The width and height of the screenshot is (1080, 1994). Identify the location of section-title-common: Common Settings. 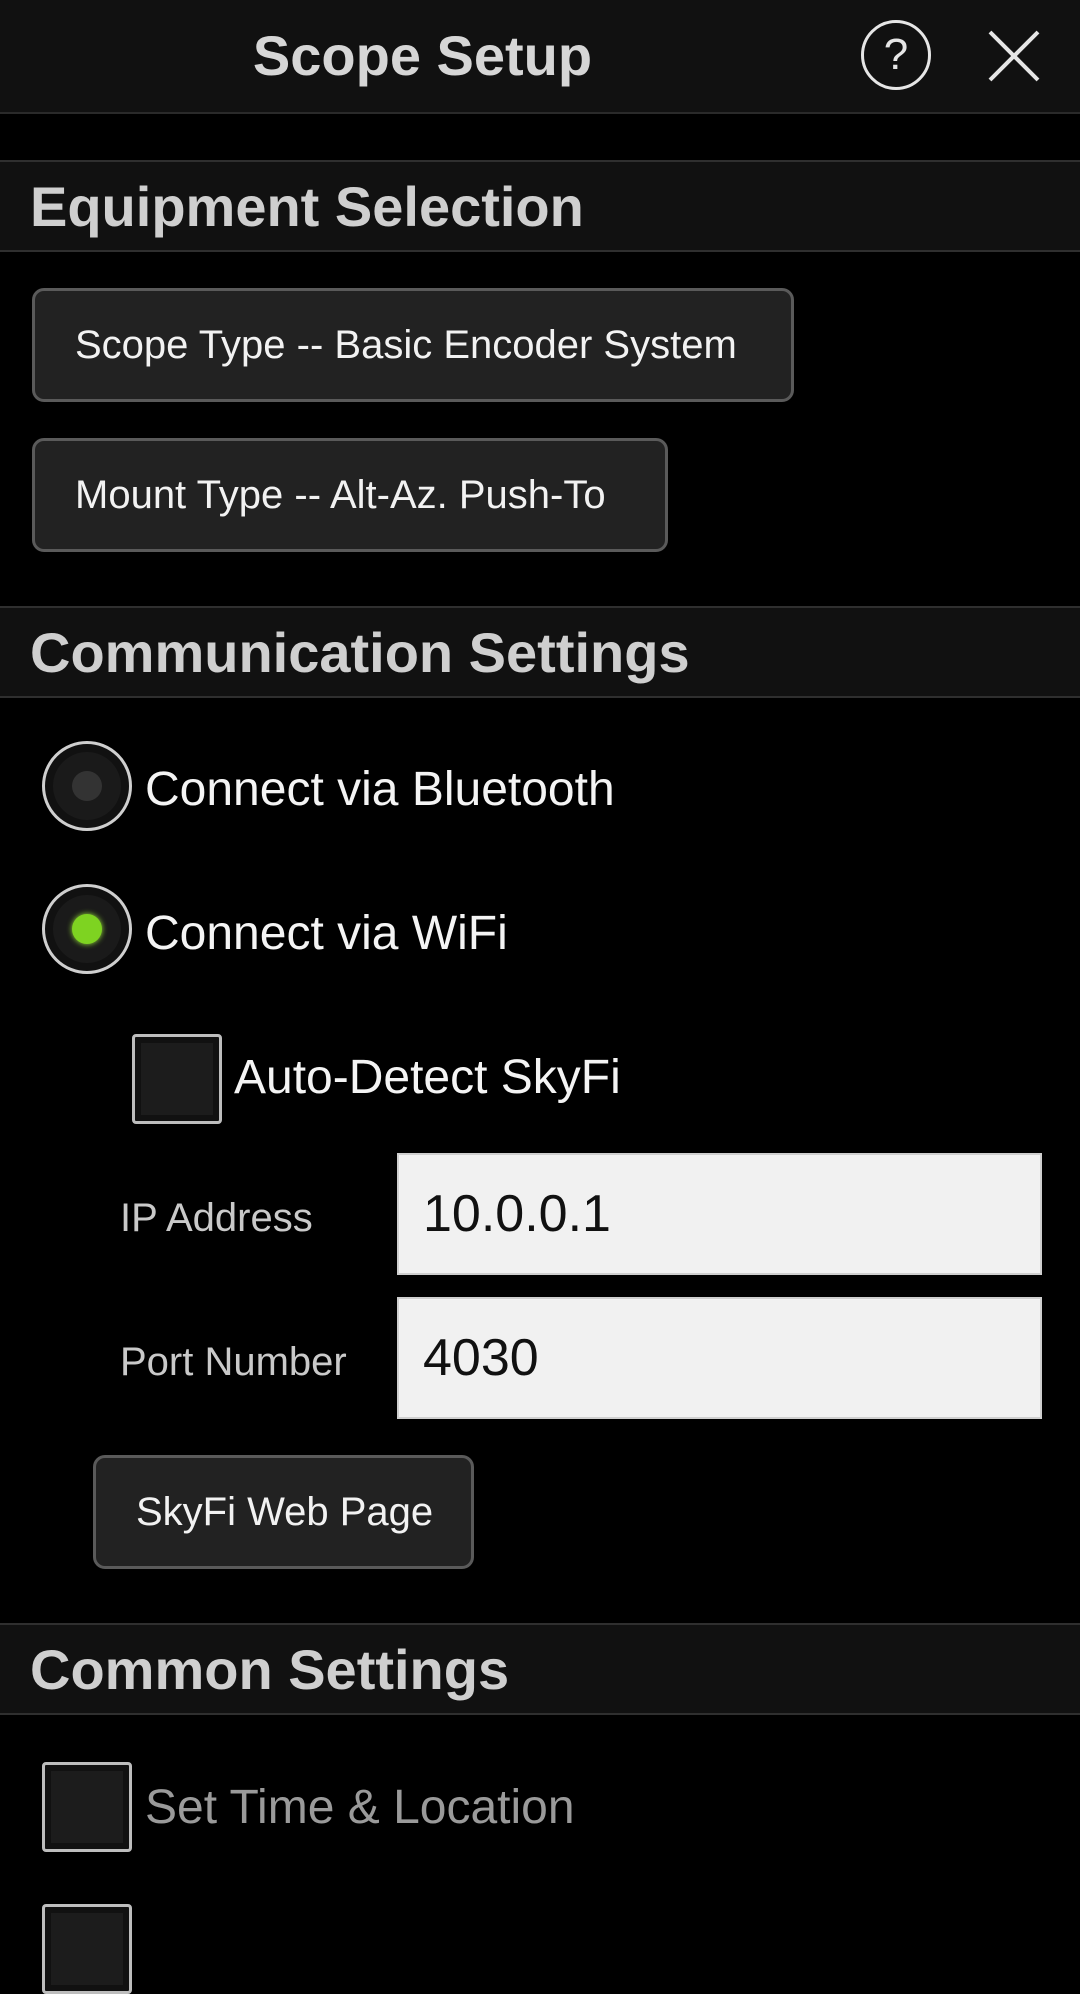
(270, 1669).